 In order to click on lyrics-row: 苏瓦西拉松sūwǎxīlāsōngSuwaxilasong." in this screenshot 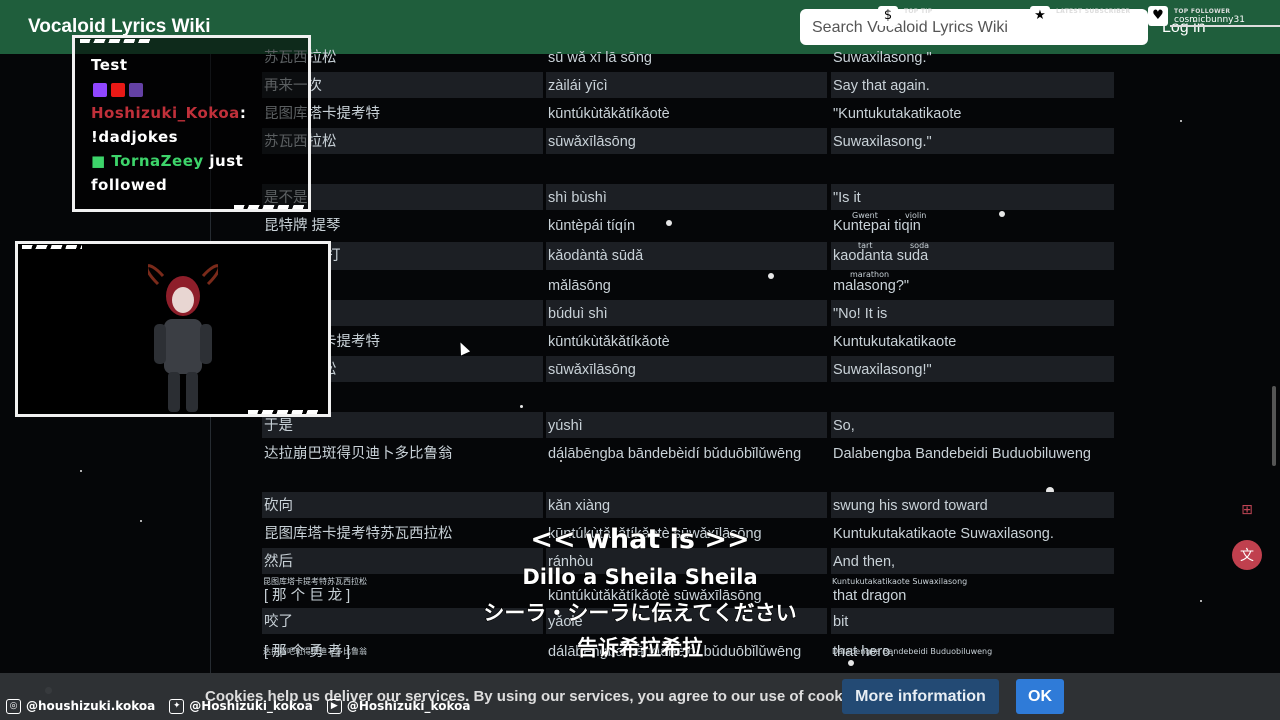, I will do `click(688, 141)`.